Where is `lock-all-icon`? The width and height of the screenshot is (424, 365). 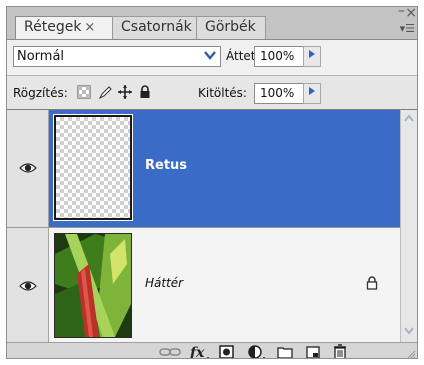 lock-all-icon is located at coordinates (145, 92).